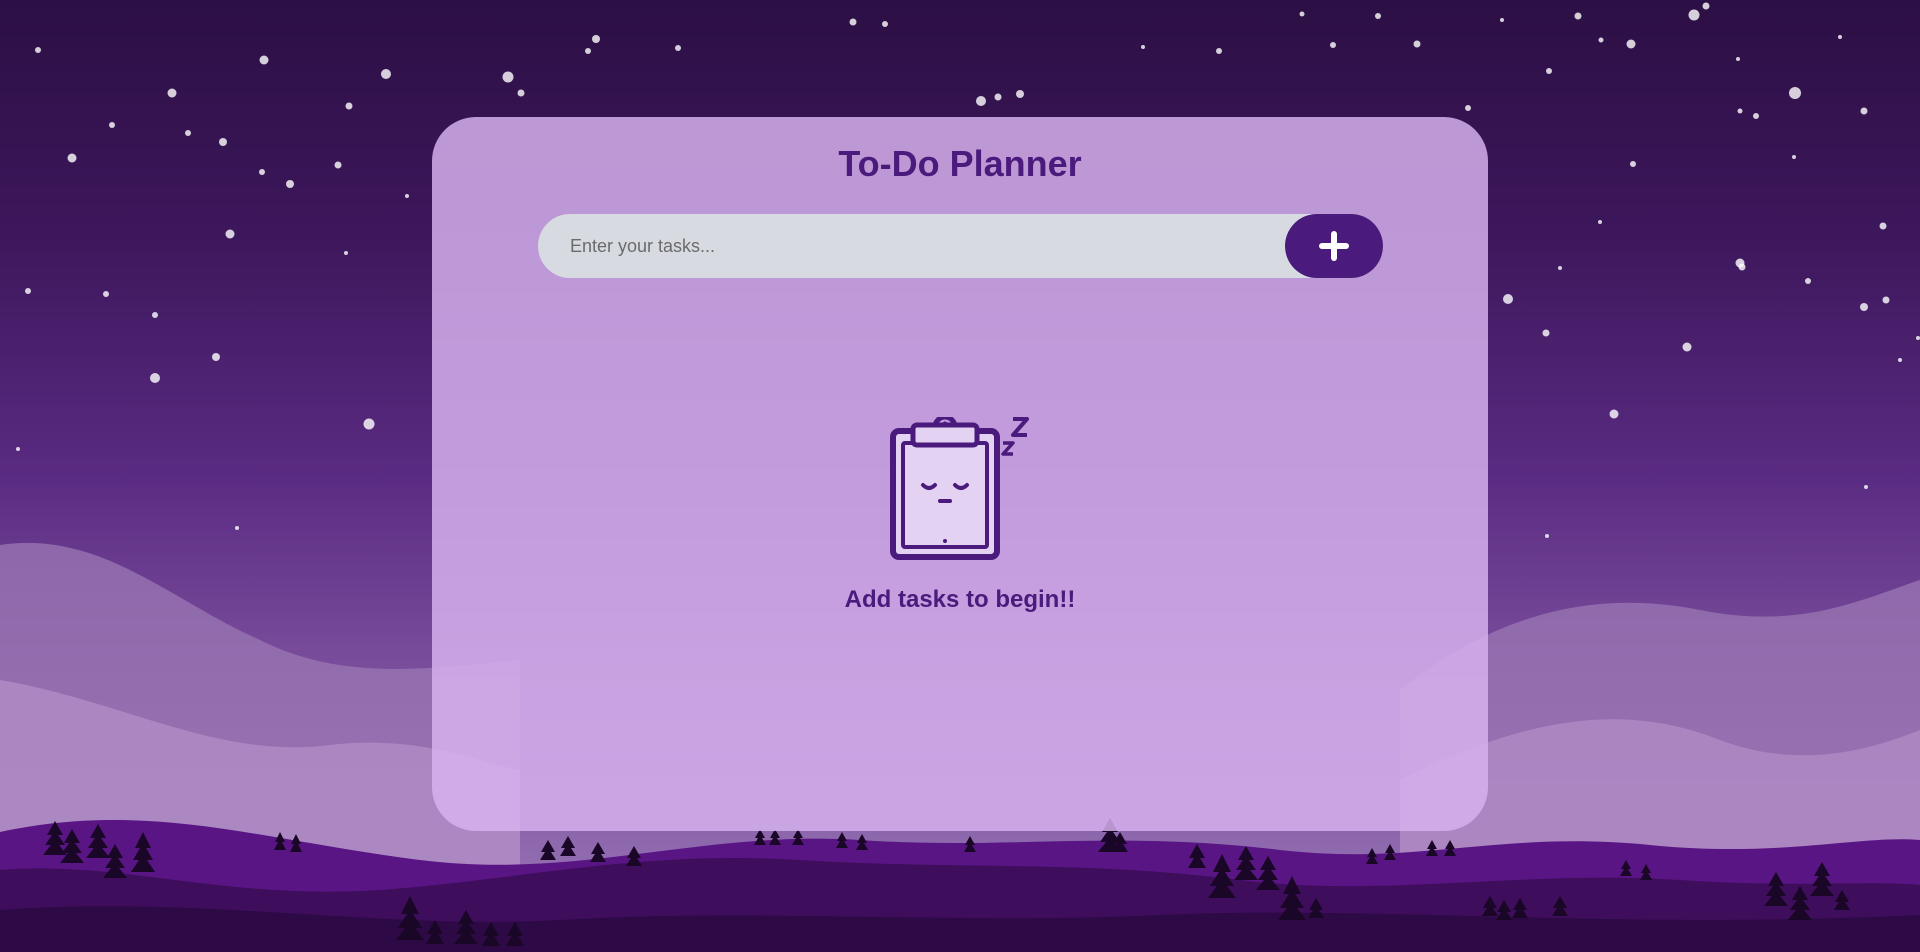 The height and width of the screenshot is (952, 1920). What do you see at coordinates (960, 163) in the screenshot?
I see `app-title: To-Do Planner` at bounding box center [960, 163].